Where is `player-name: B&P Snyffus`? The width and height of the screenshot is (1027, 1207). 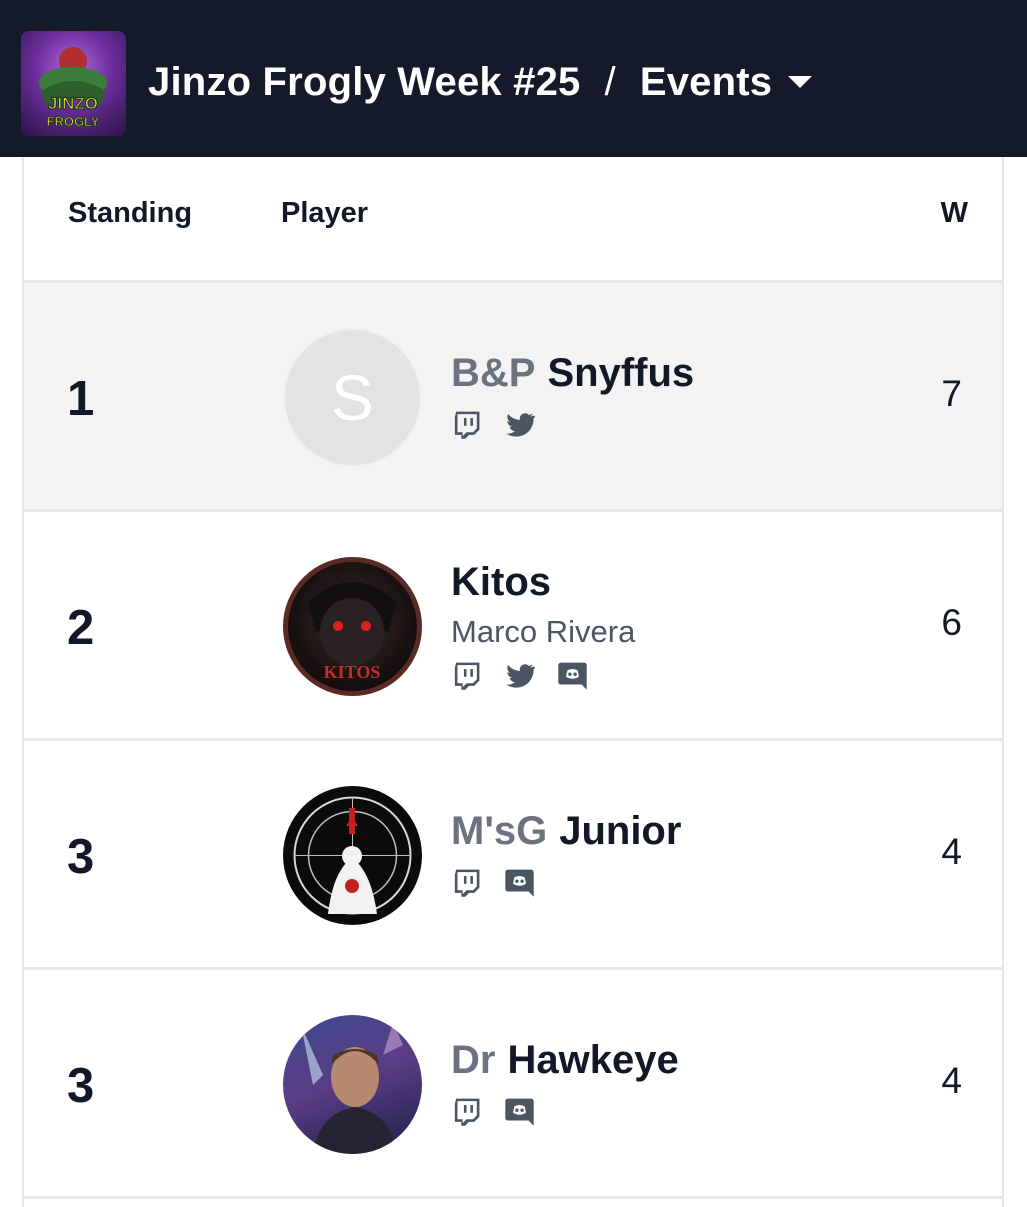
player-name: B&P Snyffus is located at coordinates (572, 373).